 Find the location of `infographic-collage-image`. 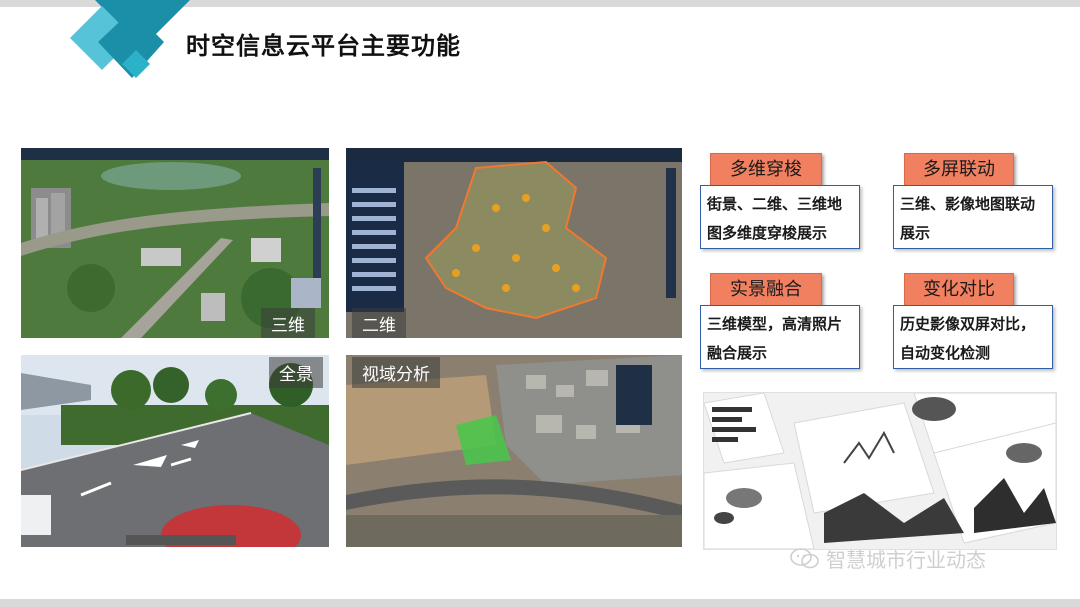

infographic-collage-image is located at coordinates (880, 471).